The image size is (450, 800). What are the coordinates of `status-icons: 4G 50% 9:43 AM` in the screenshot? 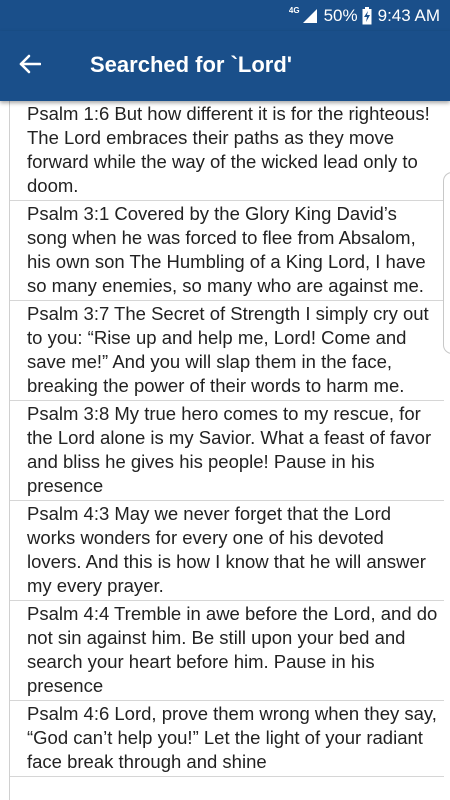 It's located at (364, 16).